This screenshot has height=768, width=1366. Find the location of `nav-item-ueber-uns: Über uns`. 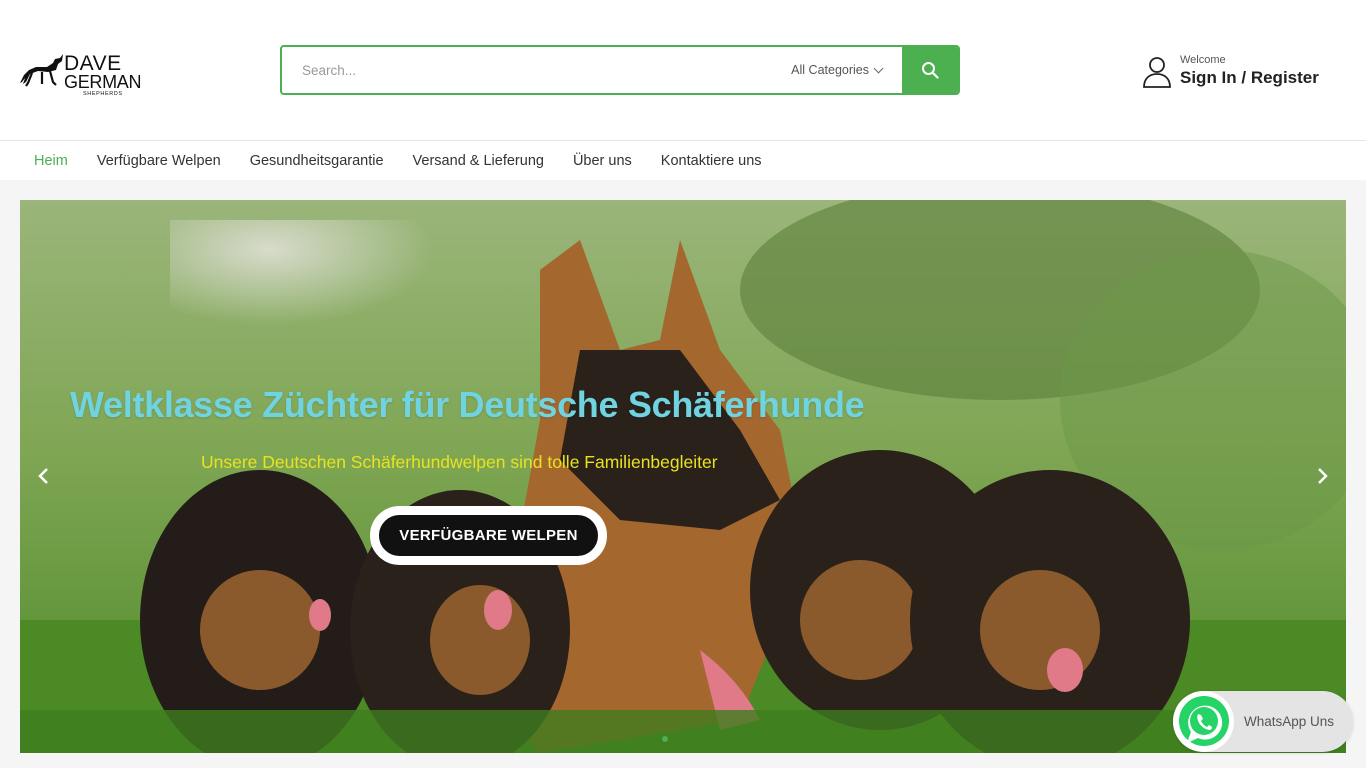

nav-item-ueber-uns: Über uns is located at coordinates (602, 161).